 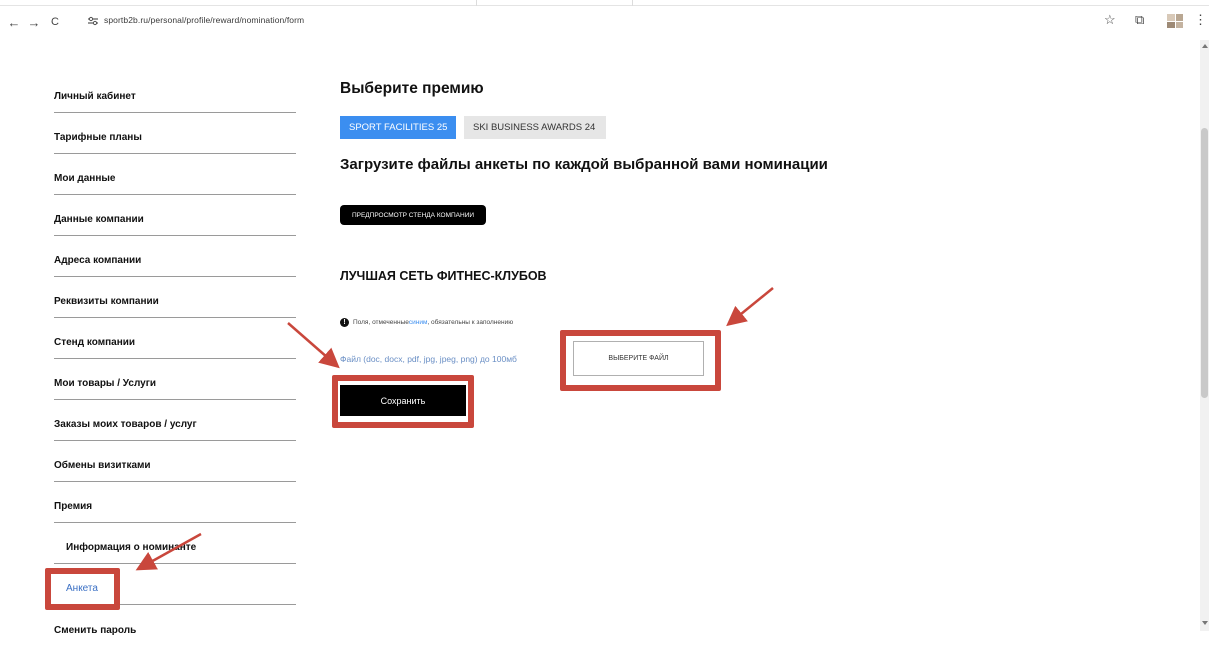 What do you see at coordinates (175, 625) in the screenshot?
I see `sidebar-item-change-password: Сменить пароль` at bounding box center [175, 625].